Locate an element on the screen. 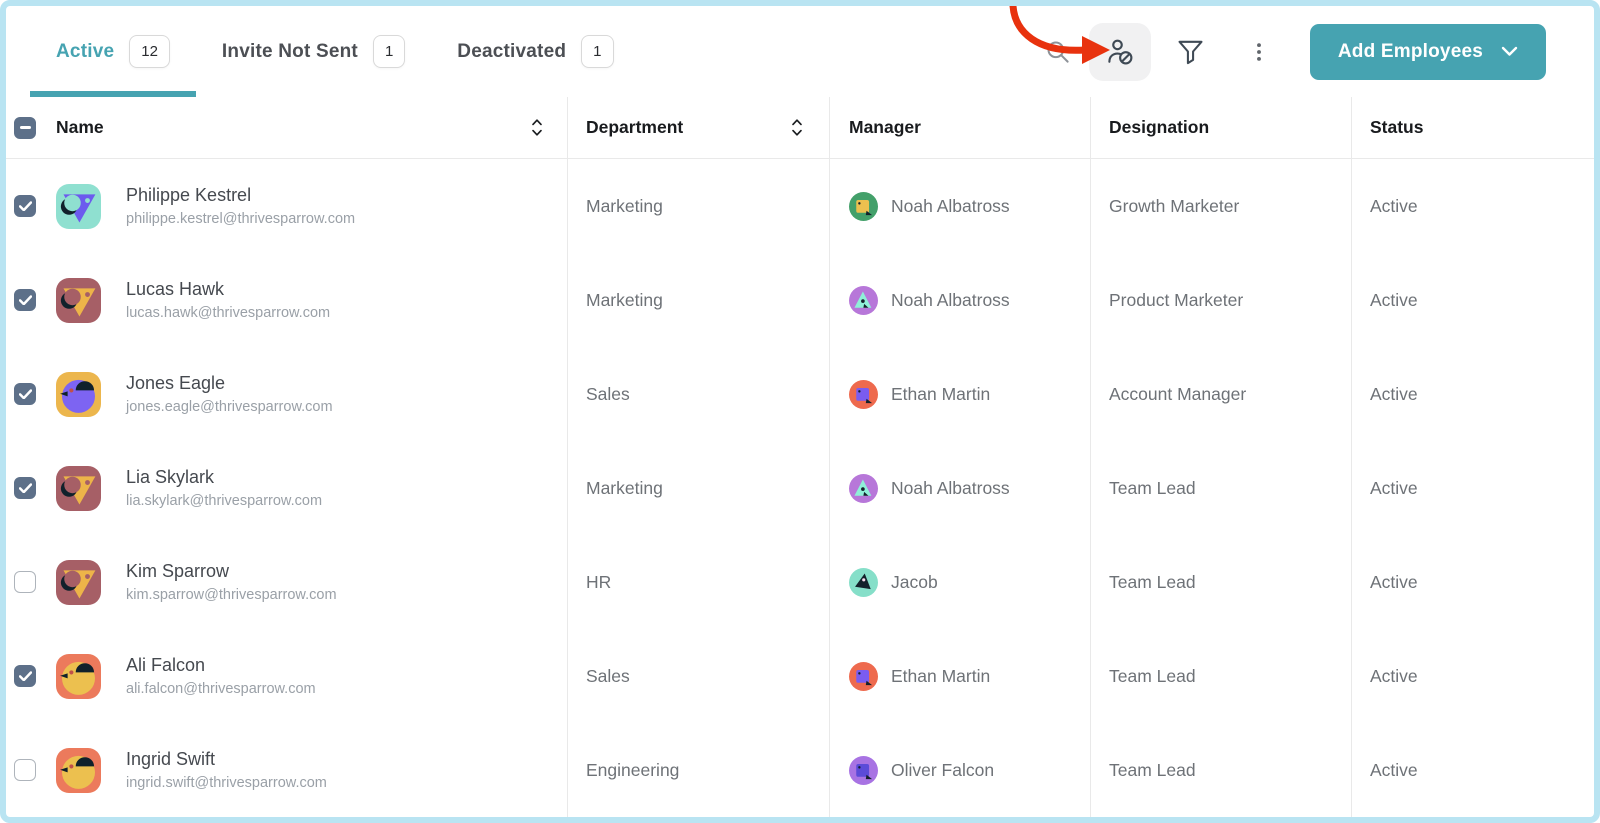 The width and height of the screenshot is (1600, 823). employee-name: Ali Falcon is located at coordinates (166, 665).